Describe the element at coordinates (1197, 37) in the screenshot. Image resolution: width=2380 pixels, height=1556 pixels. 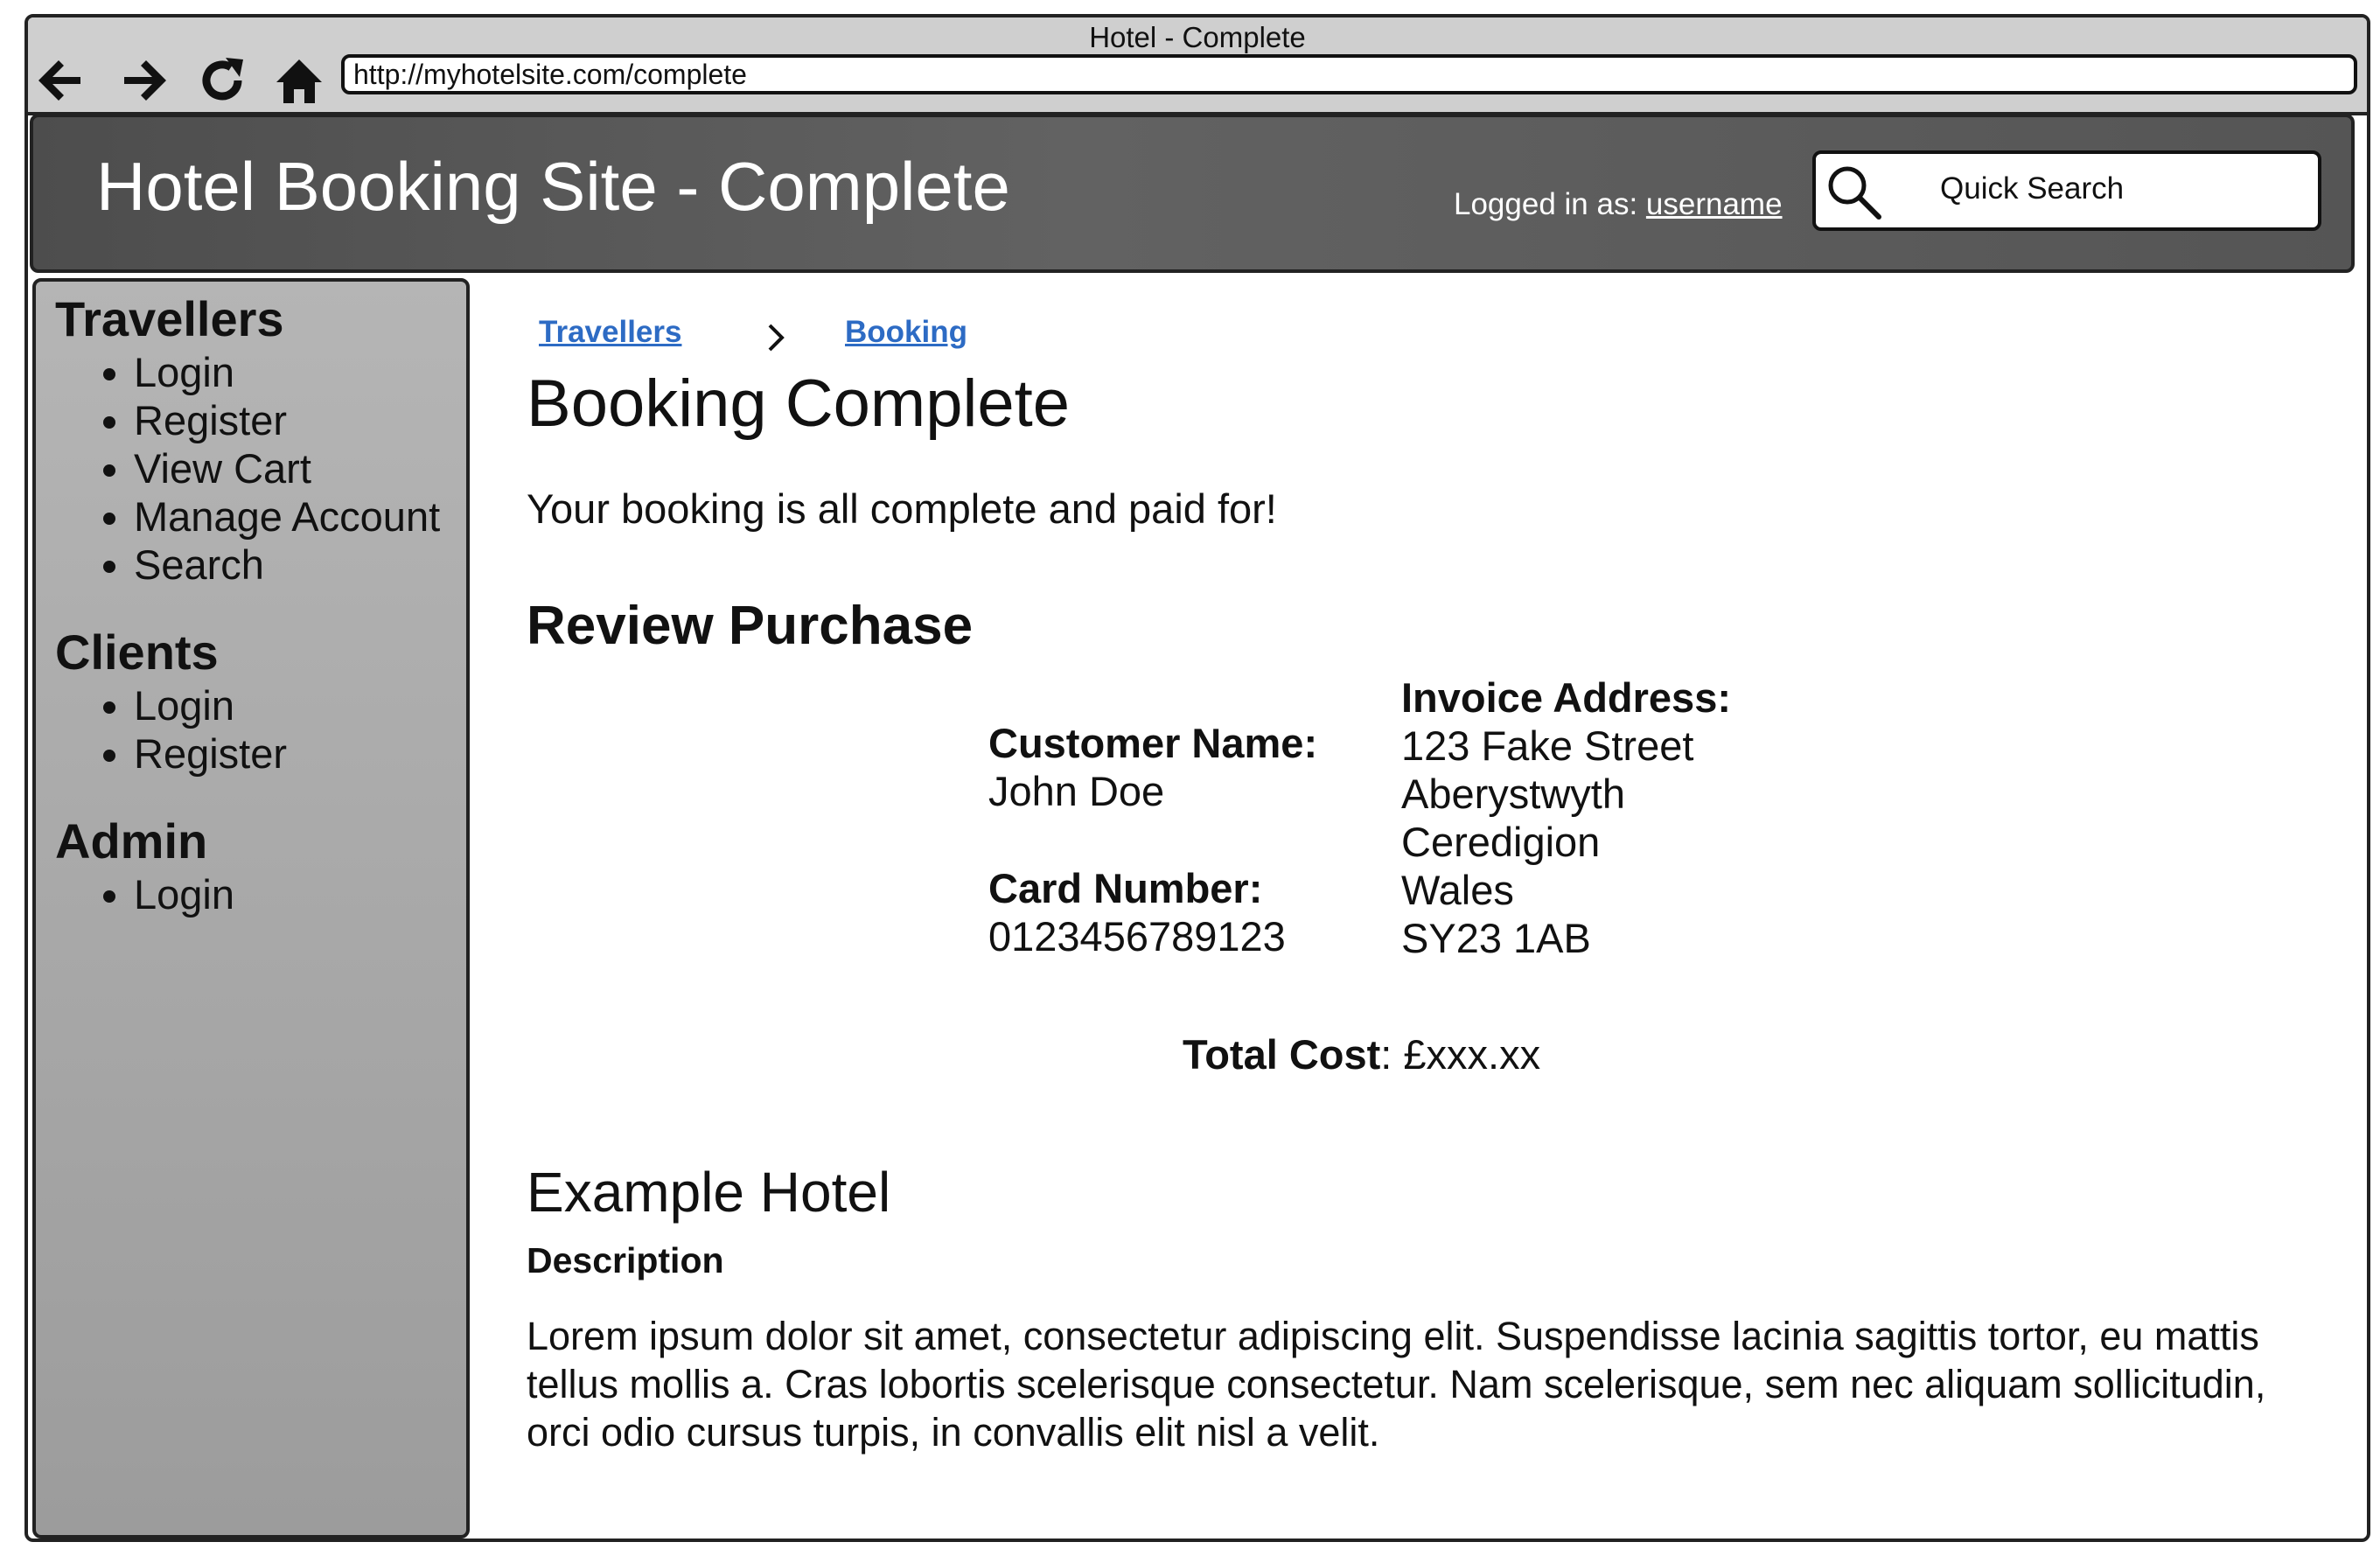
I see `window-title: Hotel - Complete` at that location.